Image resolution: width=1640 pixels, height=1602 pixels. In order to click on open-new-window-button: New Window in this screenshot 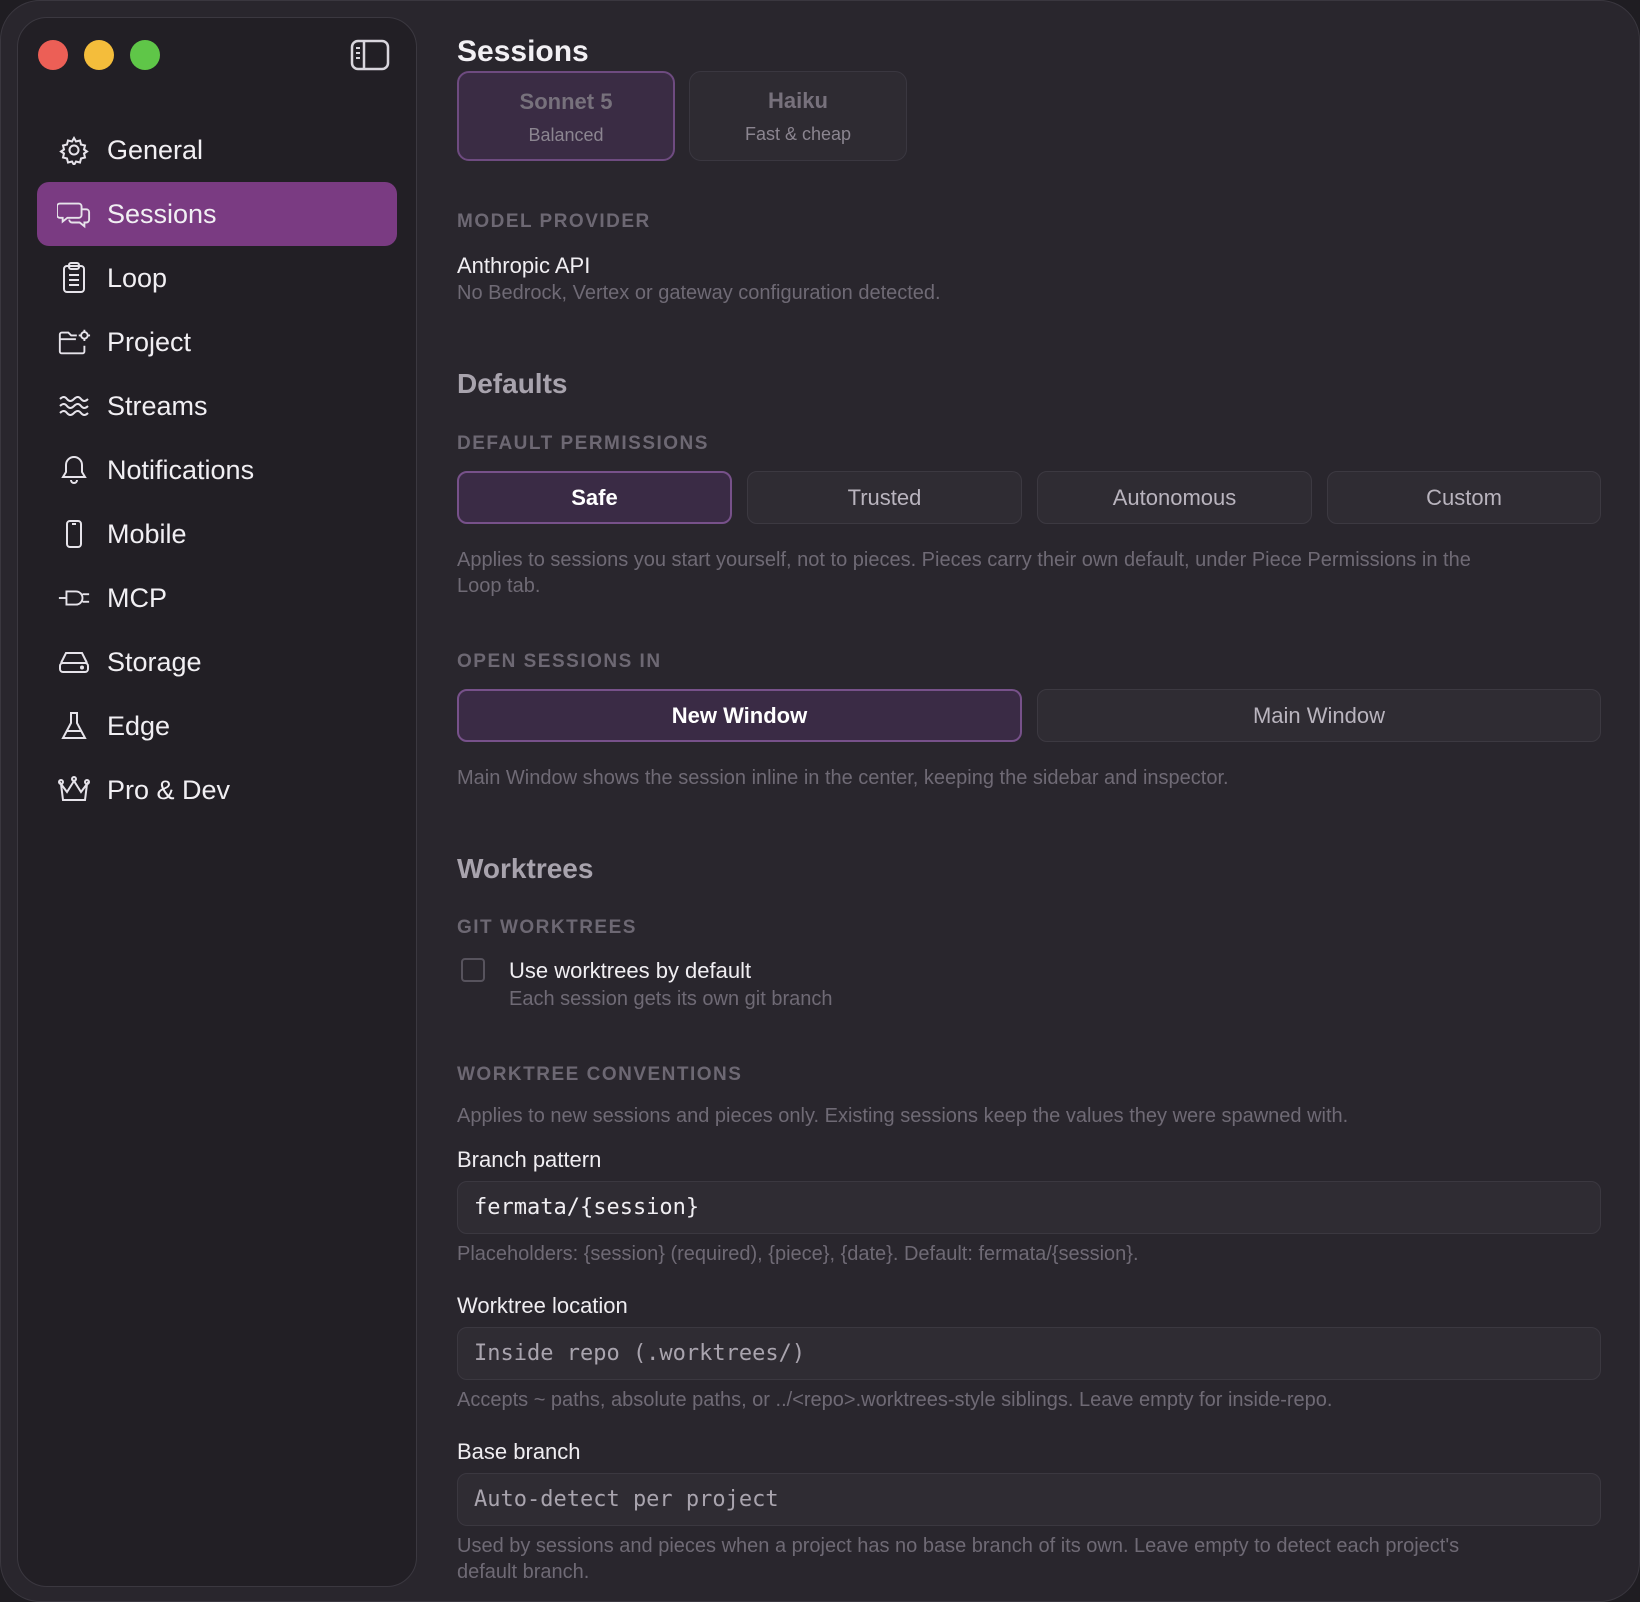, I will do `click(739, 715)`.